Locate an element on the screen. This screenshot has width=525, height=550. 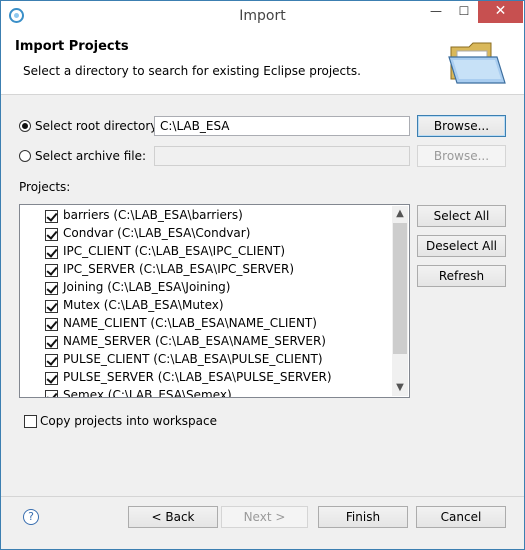
list-item: Joining (C:\LAB_ESA\Joining) is located at coordinates (146, 289).